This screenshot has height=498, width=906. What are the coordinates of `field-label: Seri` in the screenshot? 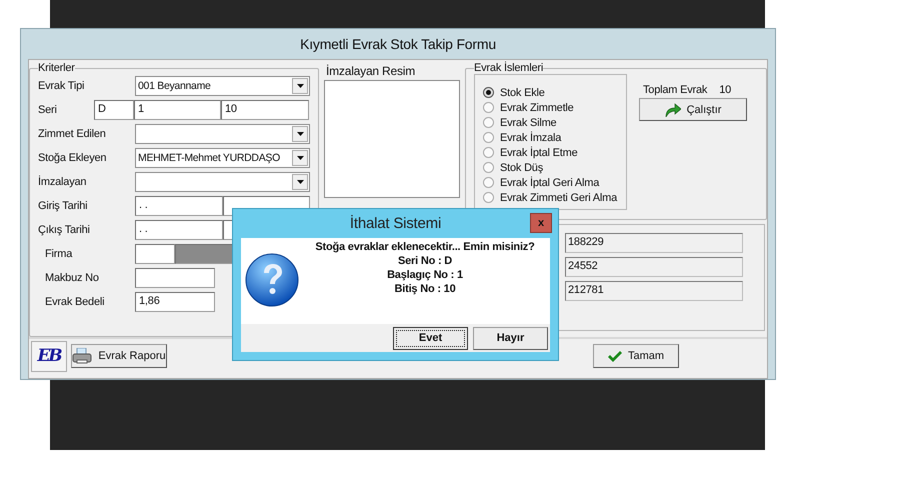 It's located at (48, 110).